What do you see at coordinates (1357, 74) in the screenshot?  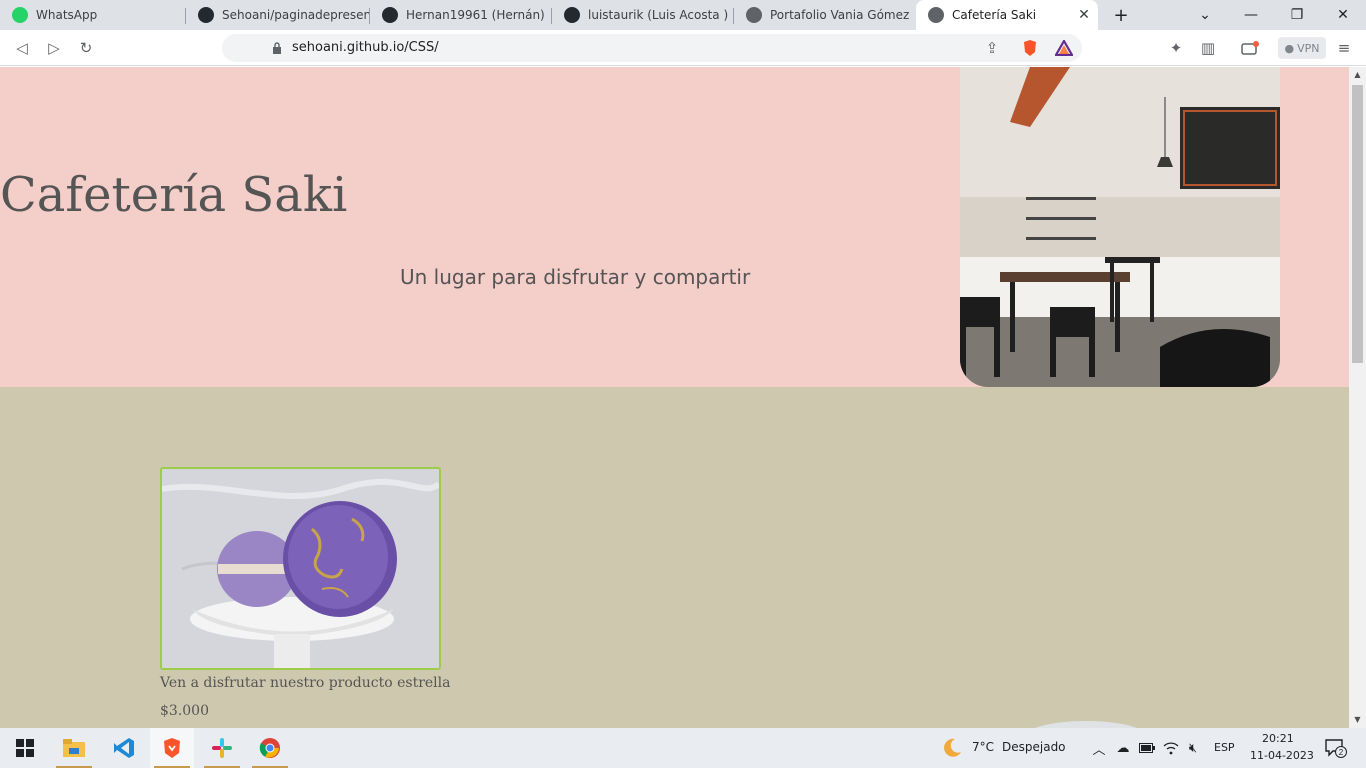 I see `scroll-up-arrow-icon: ▲` at bounding box center [1357, 74].